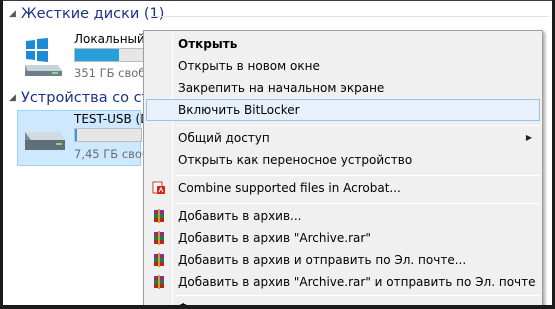 The height and width of the screenshot is (309, 555). Describe the element at coordinates (343, 138) in the screenshot. I see `menu-item-sharing: Общий доступ ▶` at that location.